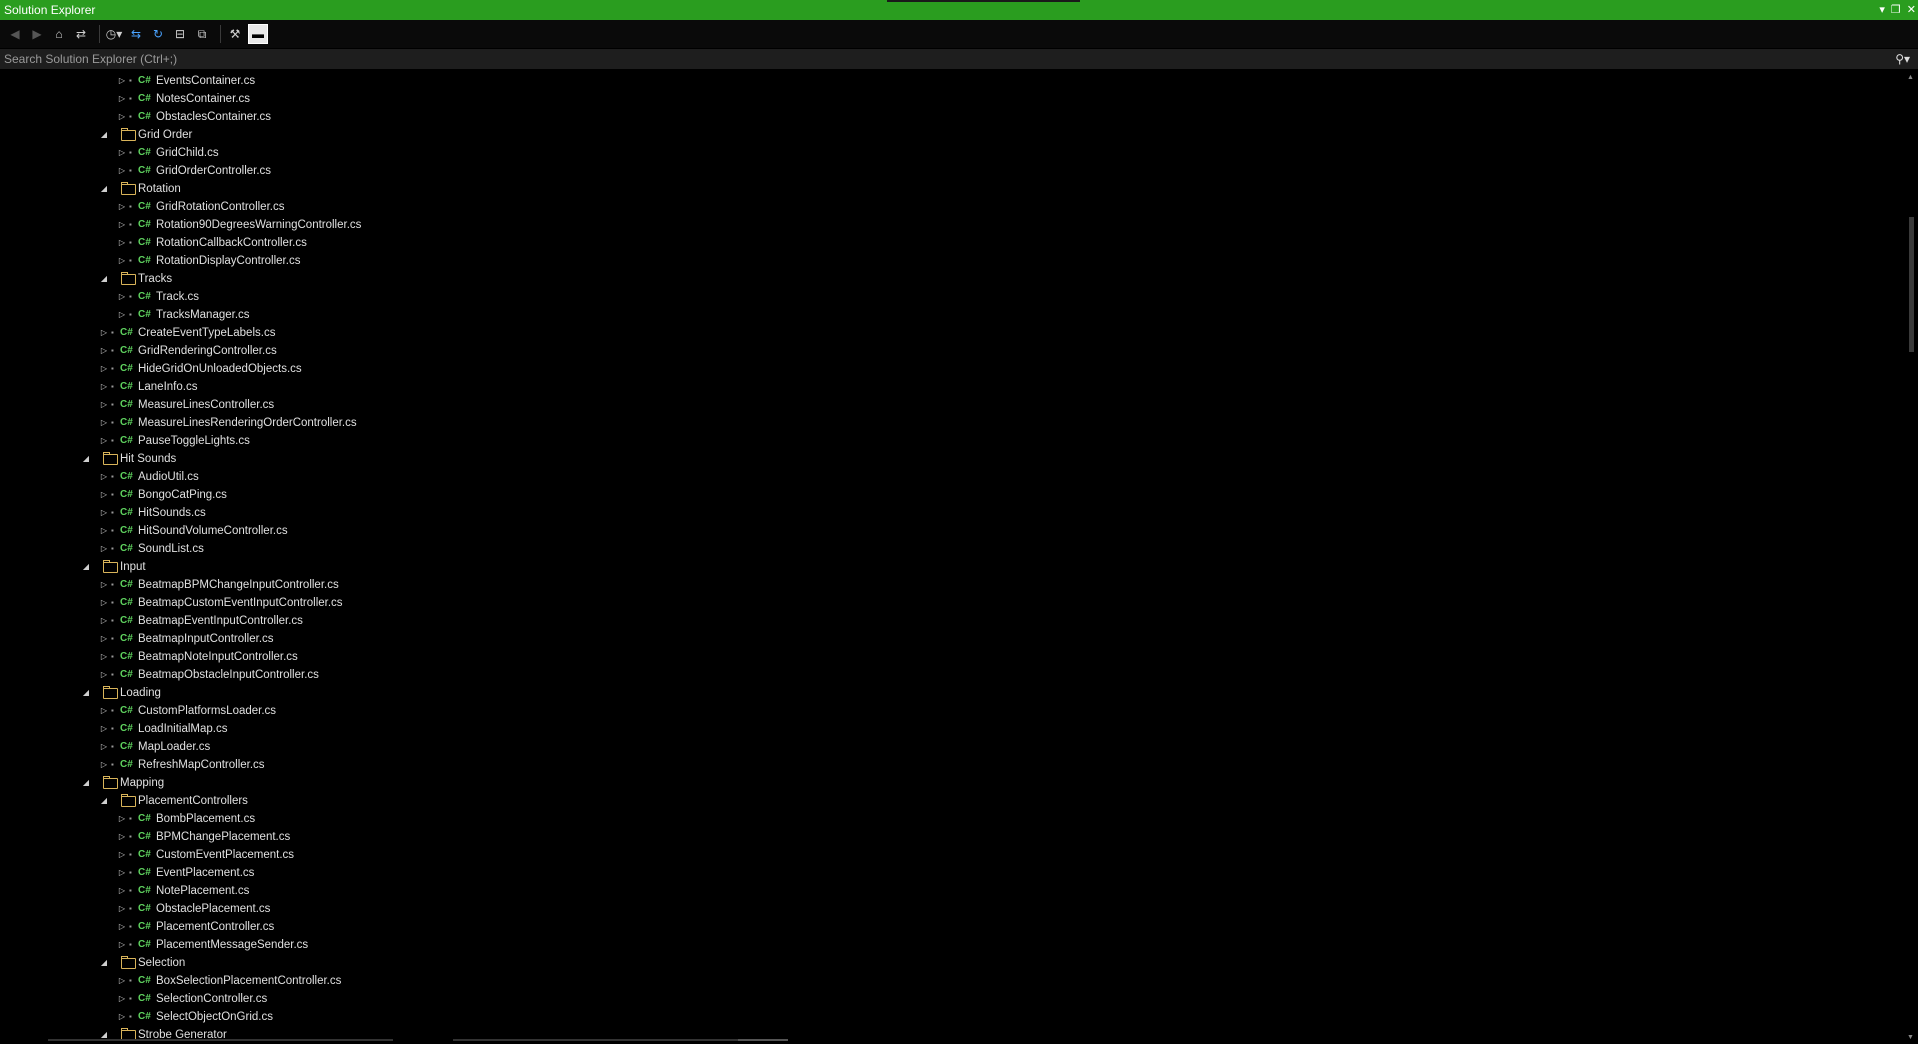 The width and height of the screenshot is (1918, 1044). I want to click on tree-file-item: ▷ ▪ C# EventPlacement.cs, so click(952, 873).